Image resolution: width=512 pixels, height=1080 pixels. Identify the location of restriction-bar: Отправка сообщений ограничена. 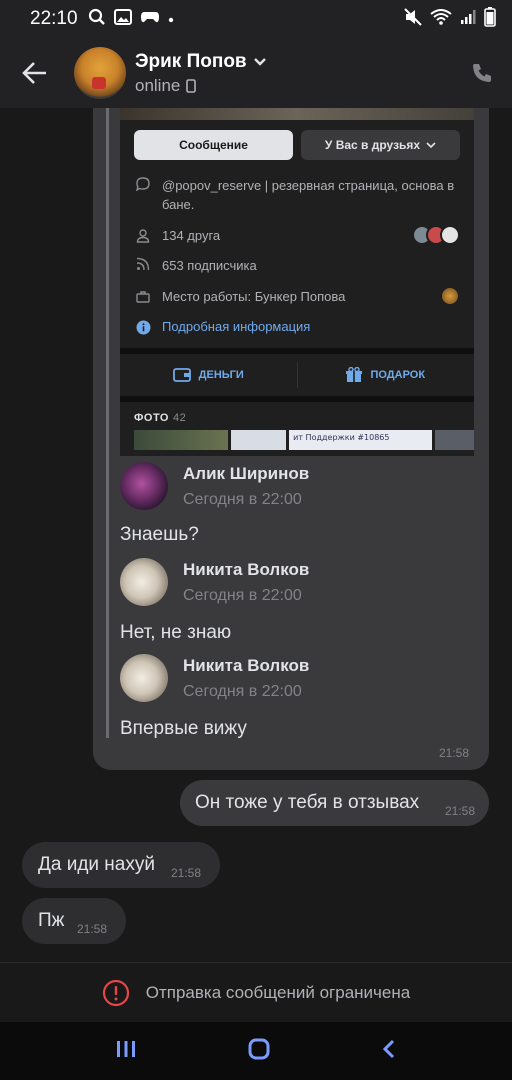
(256, 992).